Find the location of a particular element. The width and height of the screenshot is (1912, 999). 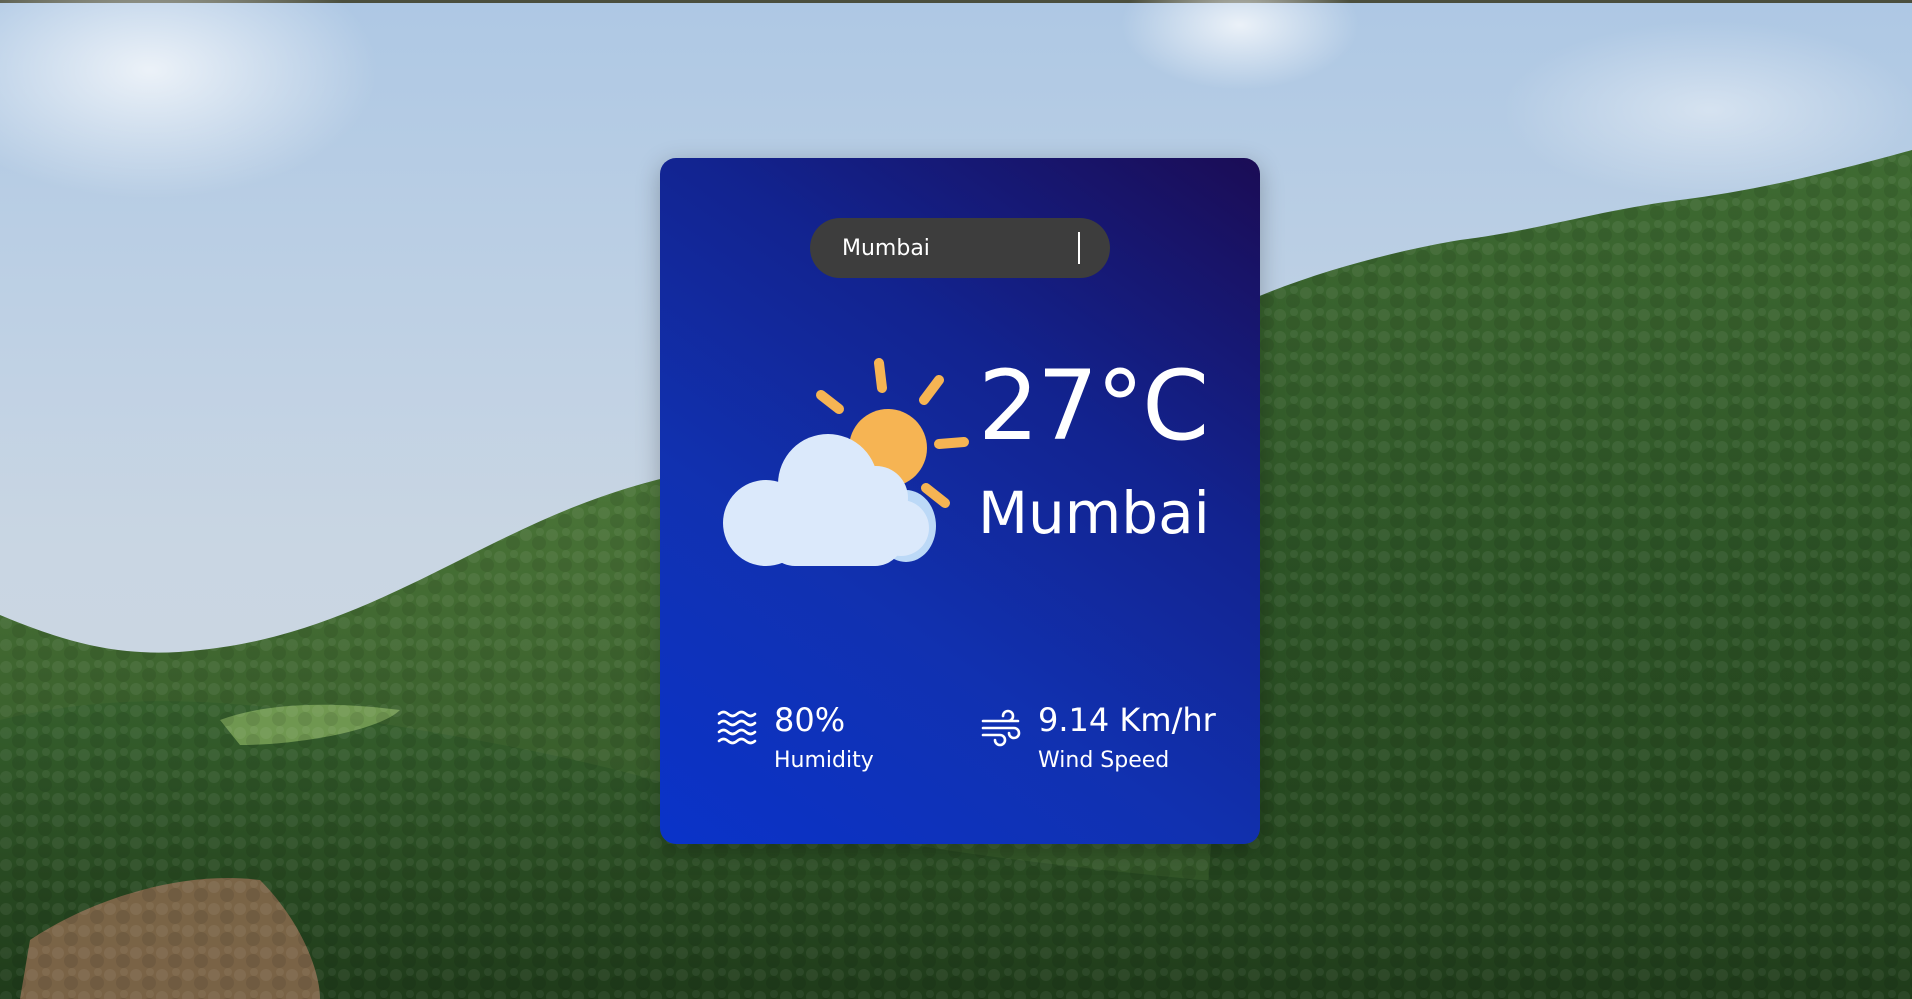

wind-stat: 9.14 Km/hr Wind Speed is located at coordinates (1098, 737).